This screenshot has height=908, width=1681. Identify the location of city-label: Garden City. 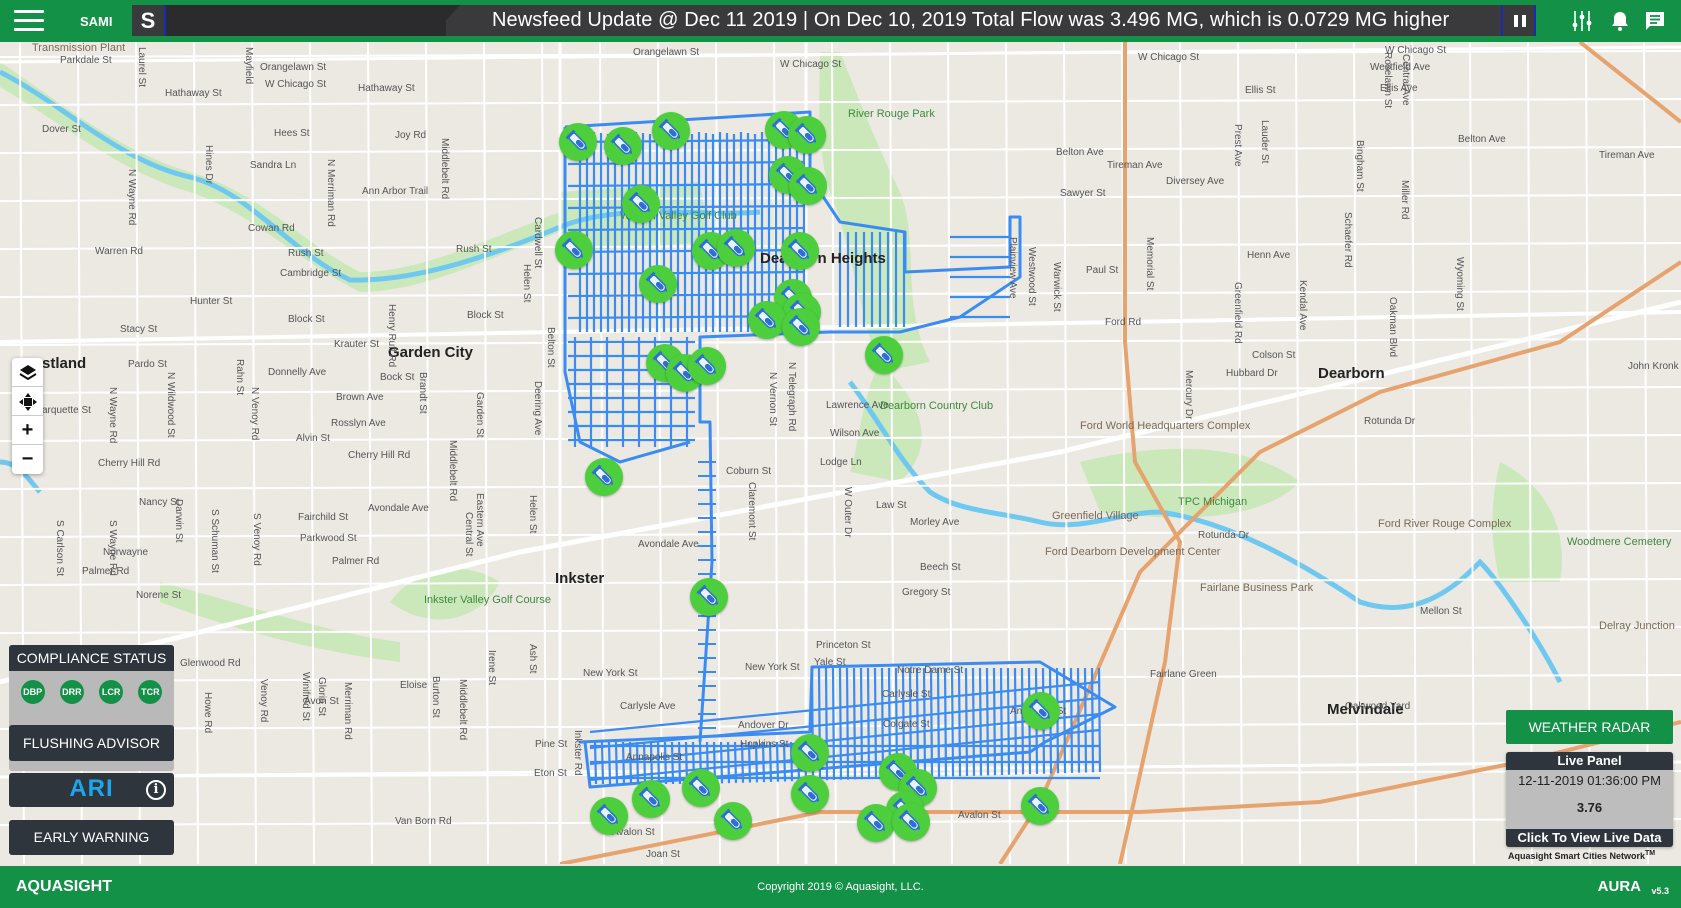
(431, 352).